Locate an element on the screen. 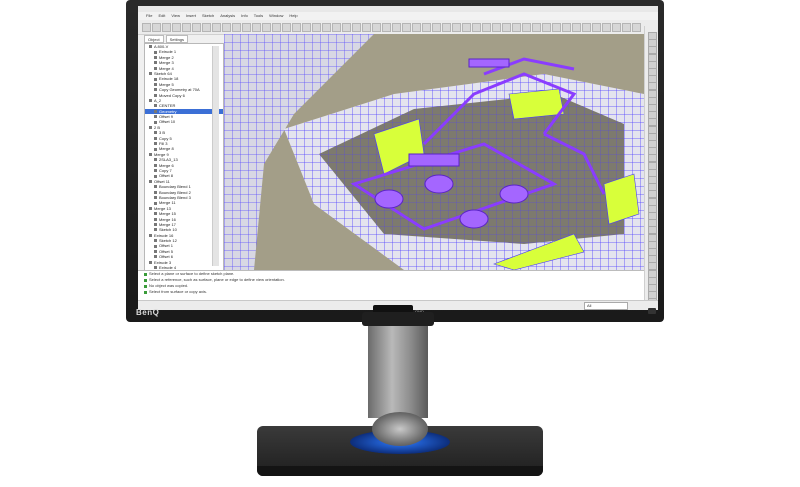 This screenshot has height=487, width=800. tree-item-label: Offset 10 is located at coordinates (167, 122).